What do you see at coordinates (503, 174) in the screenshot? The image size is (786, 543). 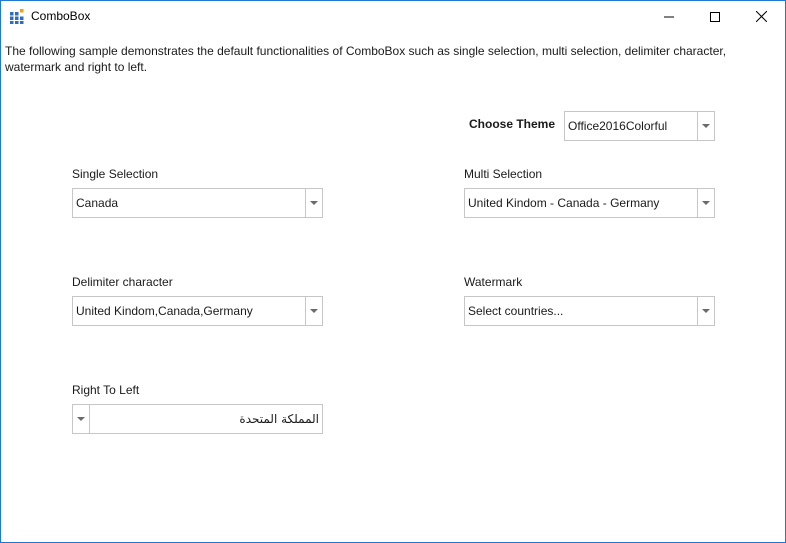 I see `multi-selection-label: Multi Selection` at bounding box center [503, 174].